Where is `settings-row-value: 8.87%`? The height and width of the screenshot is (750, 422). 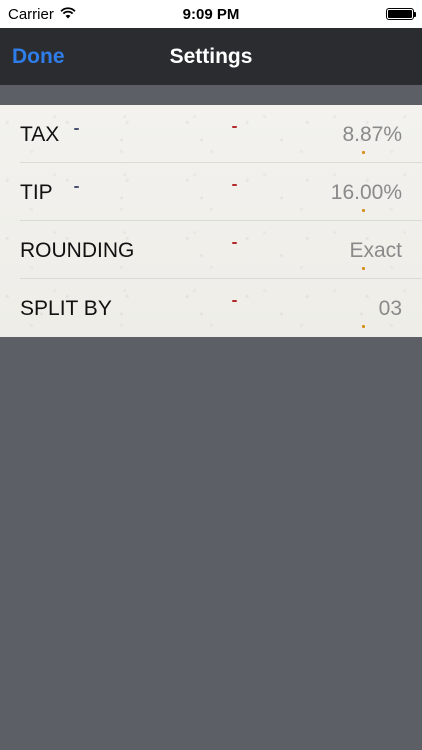
settings-row-value: 8.87% is located at coordinates (372, 134).